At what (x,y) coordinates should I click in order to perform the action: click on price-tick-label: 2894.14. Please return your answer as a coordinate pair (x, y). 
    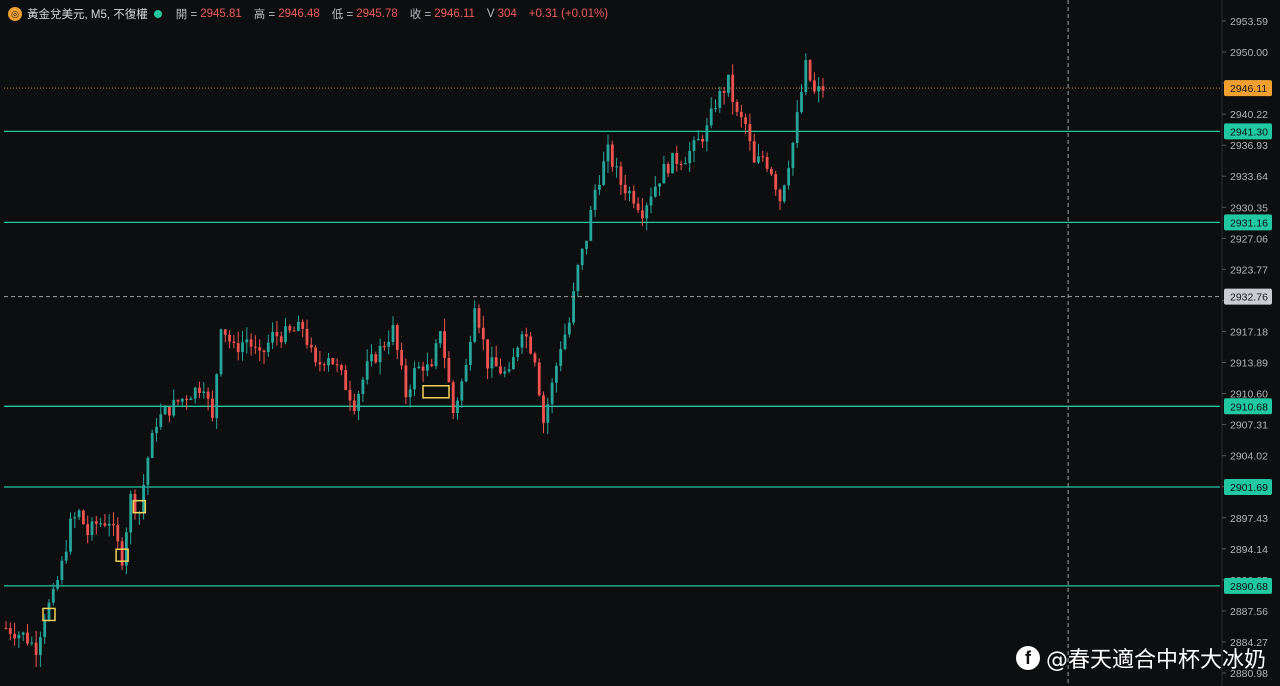
    Looking at the image, I should click on (1249, 550).